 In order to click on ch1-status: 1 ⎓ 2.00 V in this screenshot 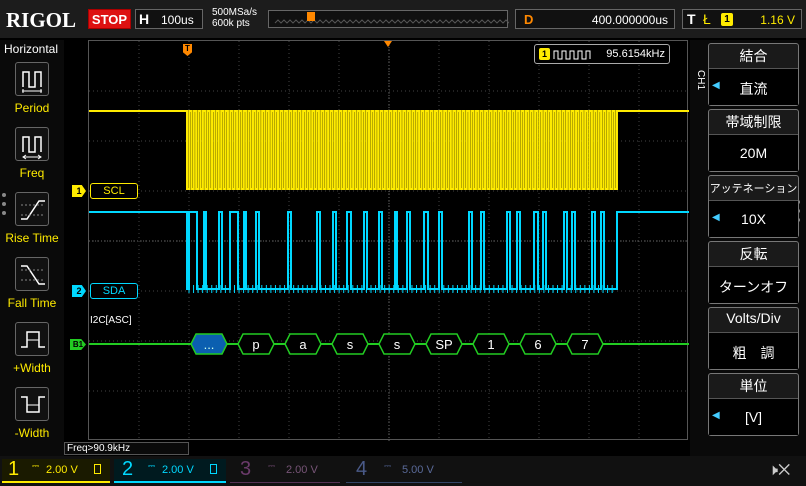, I will do `click(56, 470)`.